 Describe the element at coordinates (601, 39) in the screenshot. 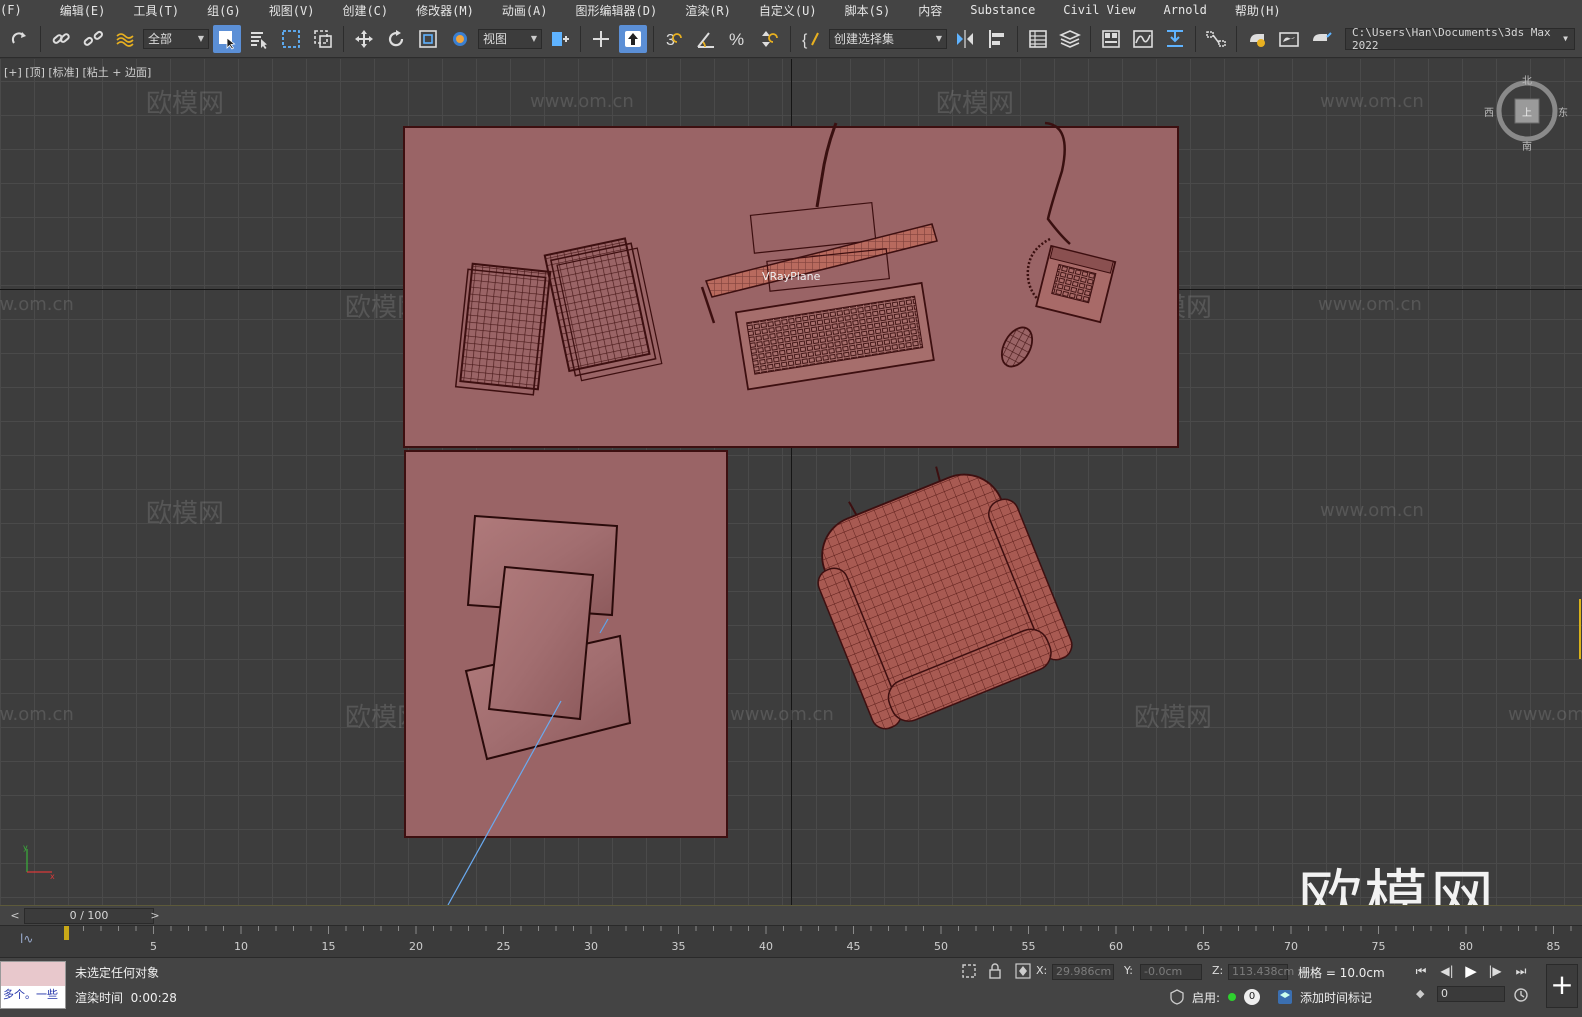

I see `manipulate-icon` at that location.